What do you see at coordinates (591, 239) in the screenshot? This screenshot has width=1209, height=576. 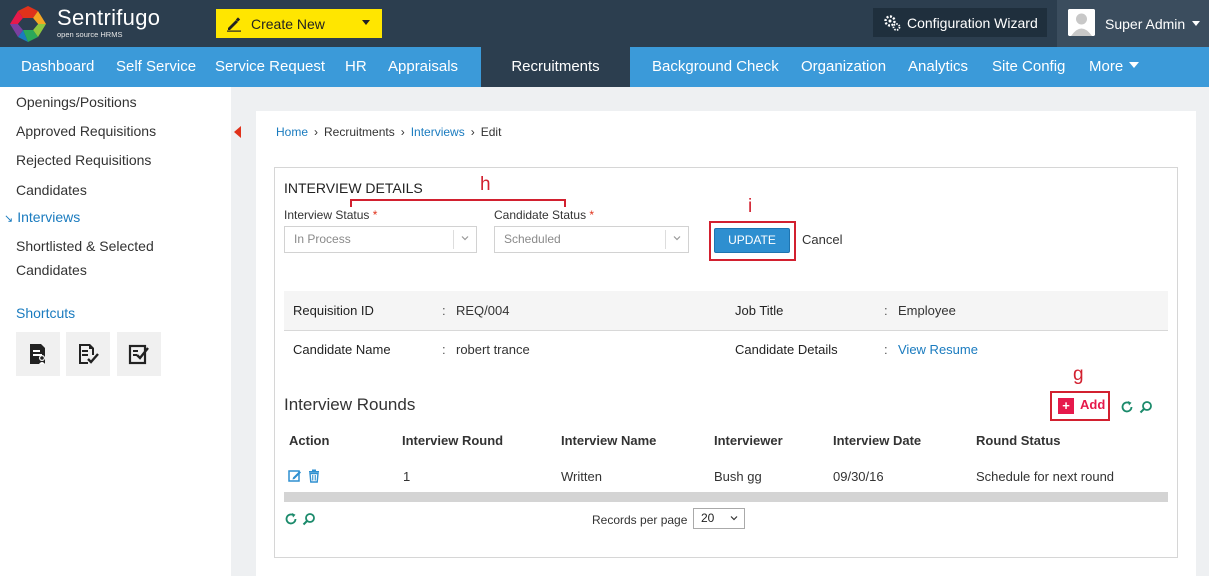 I see `candidate-status-select: Scheduled` at bounding box center [591, 239].